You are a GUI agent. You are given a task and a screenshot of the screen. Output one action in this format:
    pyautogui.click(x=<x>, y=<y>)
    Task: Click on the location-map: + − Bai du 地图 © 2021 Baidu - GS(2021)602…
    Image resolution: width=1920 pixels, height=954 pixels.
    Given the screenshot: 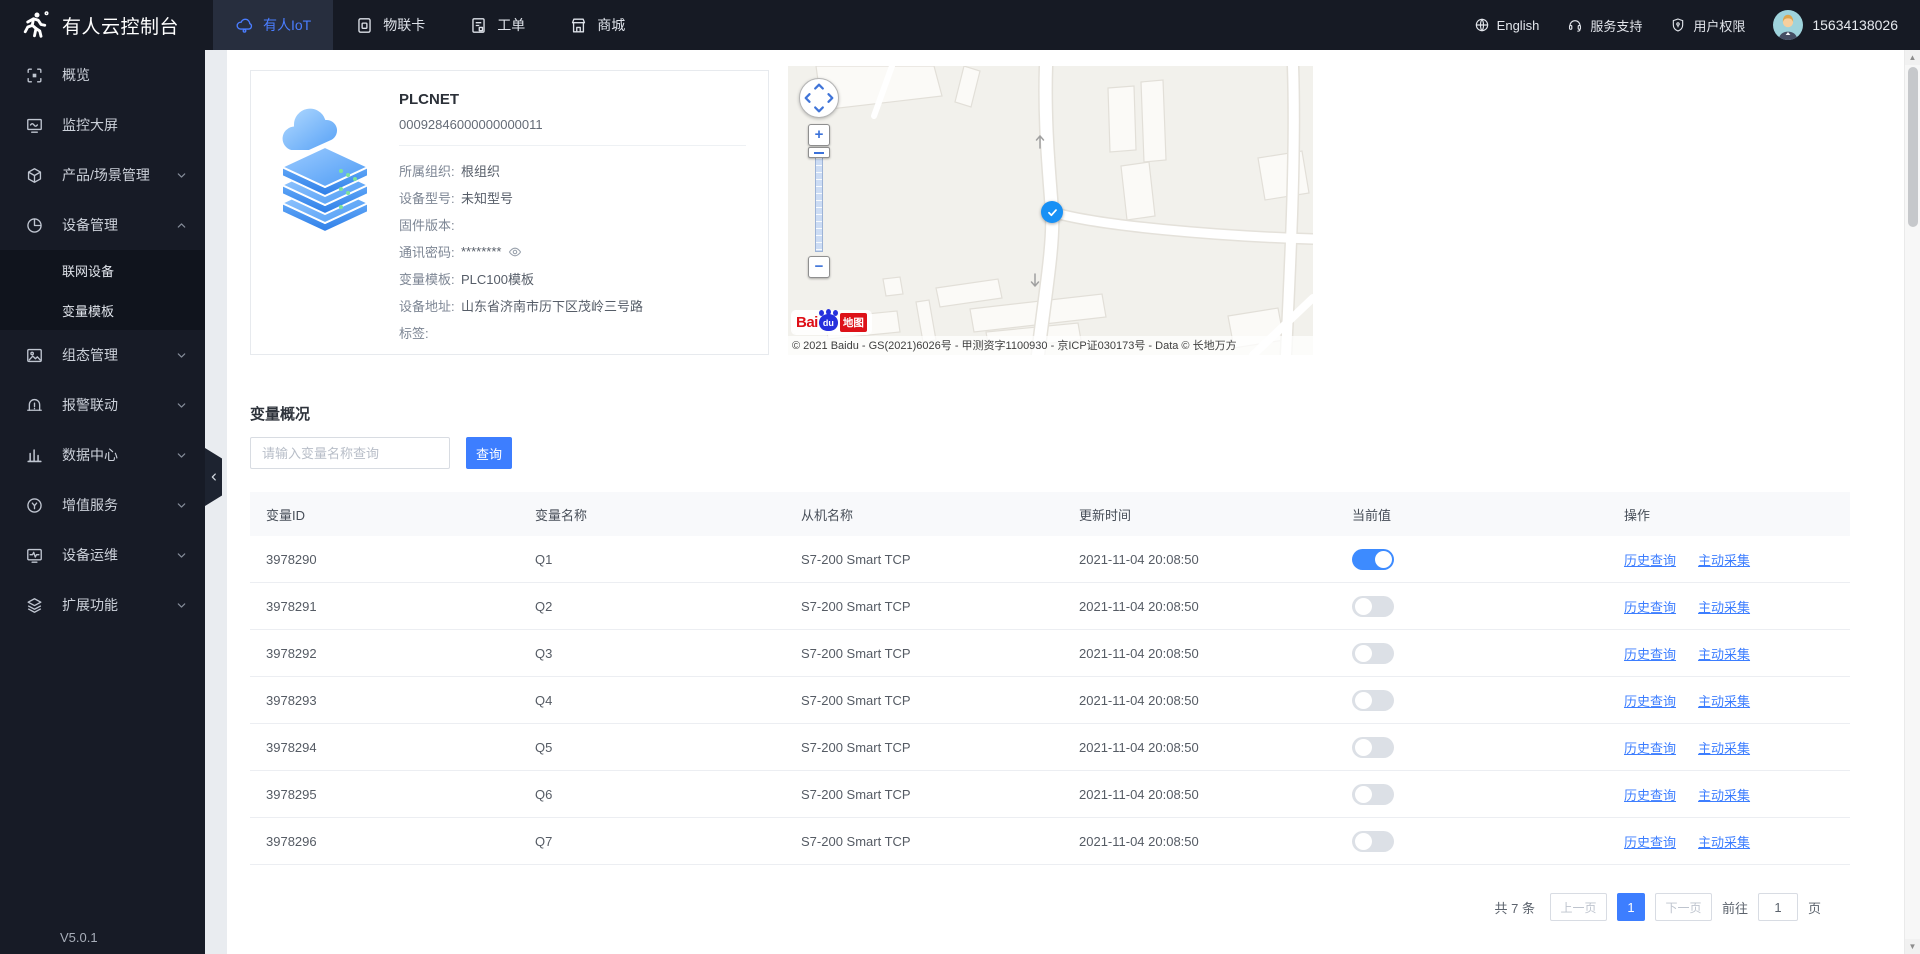 What is the action you would take?
    pyautogui.click(x=1050, y=210)
    